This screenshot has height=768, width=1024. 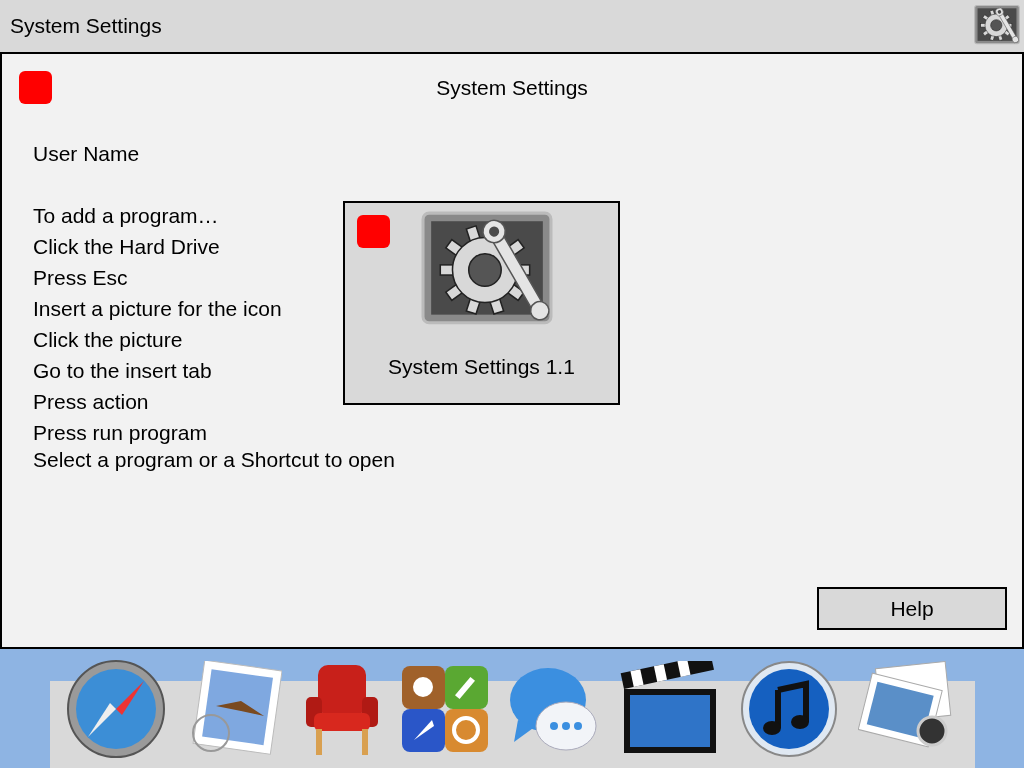 I want to click on music-note-icon, so click(x=789, y=708).